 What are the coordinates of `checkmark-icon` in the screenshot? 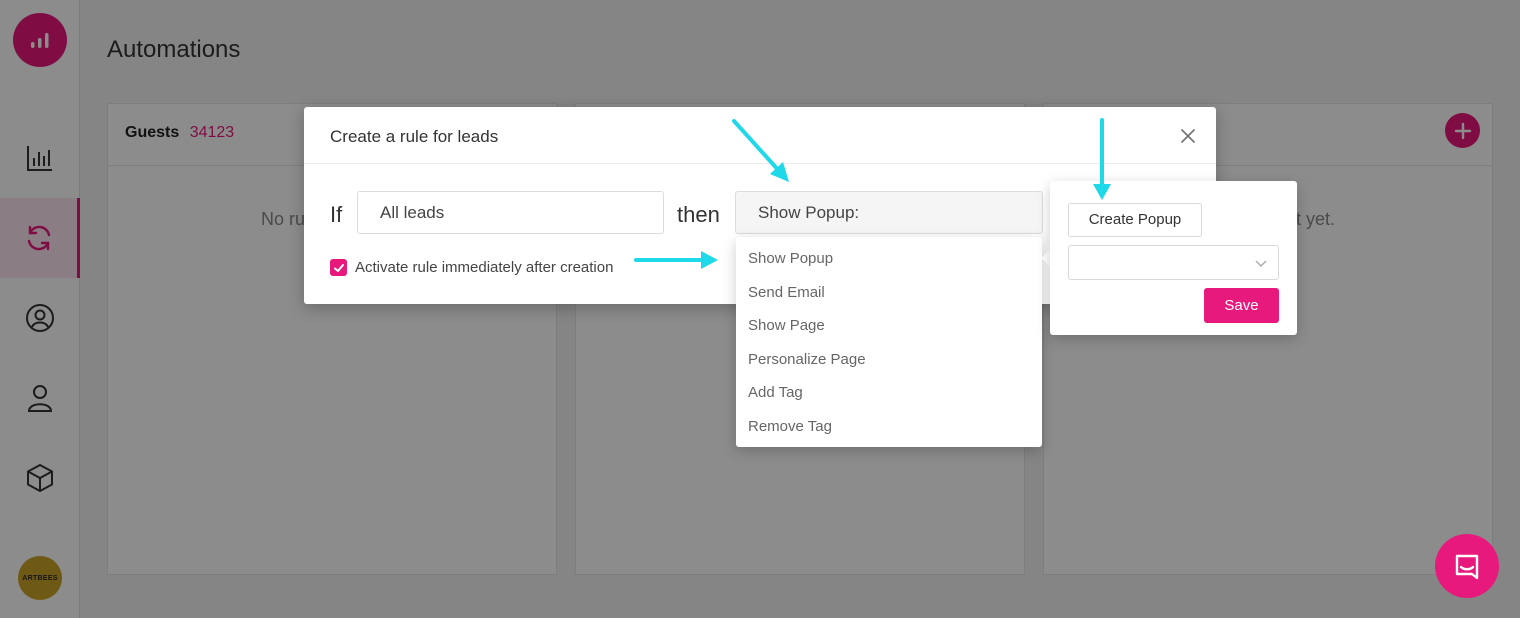 It's located at (338, 267).